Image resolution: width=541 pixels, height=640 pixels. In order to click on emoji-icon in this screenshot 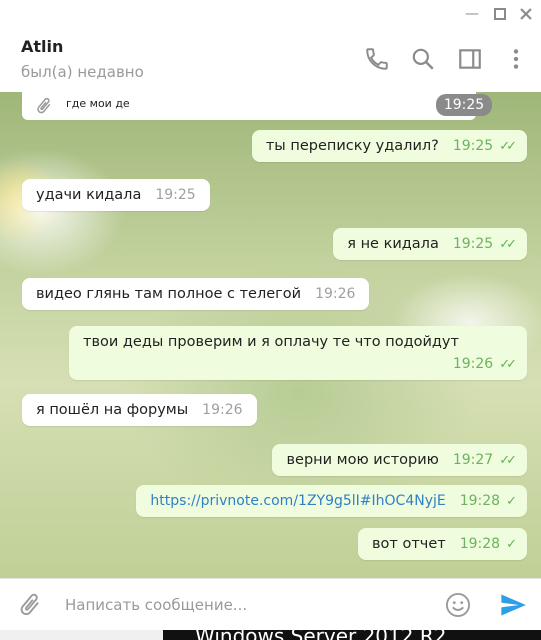, I will do `click(458, 607)`.